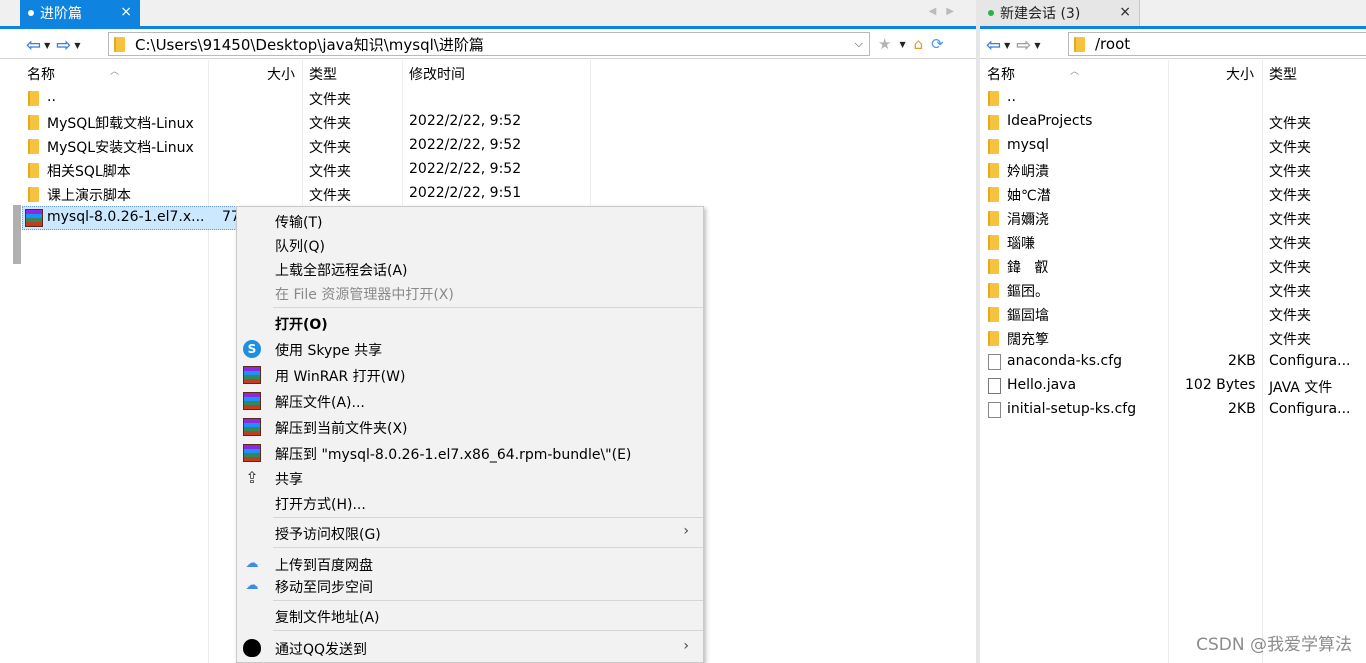 The height and width of the screenshot is (663, 1366). Describe the element at coordinates (991, 13) in the screenshot. I see `connected-status-dot` at that location.